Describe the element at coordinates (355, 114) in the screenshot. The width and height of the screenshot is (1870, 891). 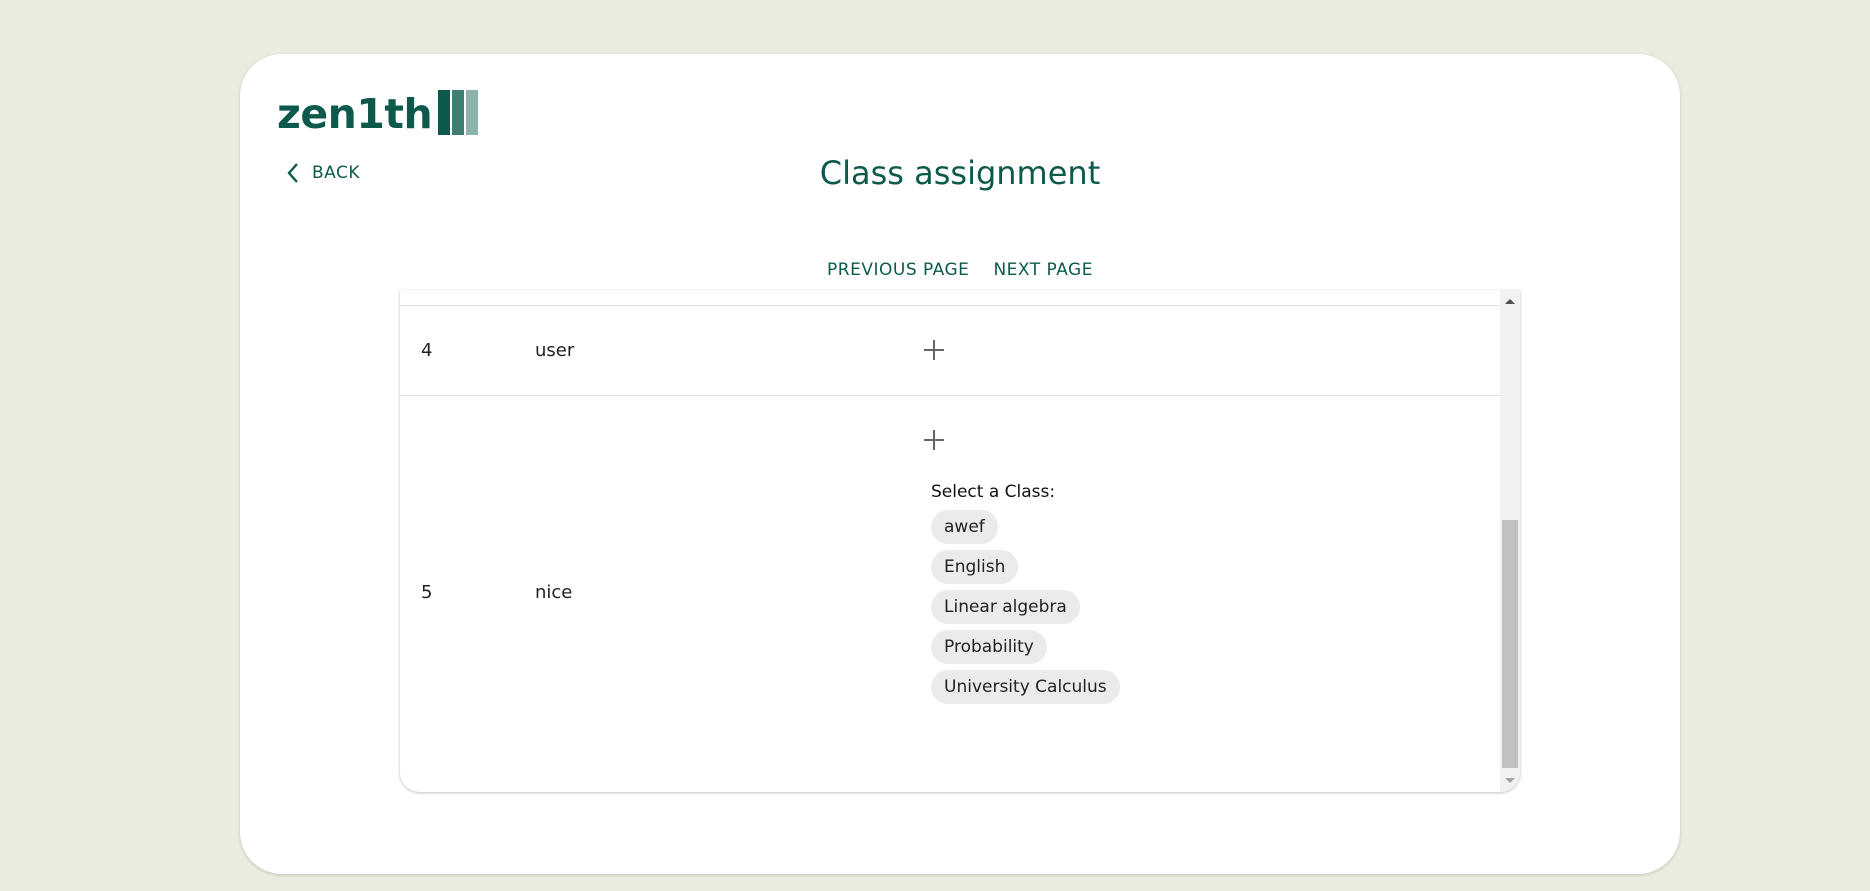
I see `logo-text: zen1th` at that location.